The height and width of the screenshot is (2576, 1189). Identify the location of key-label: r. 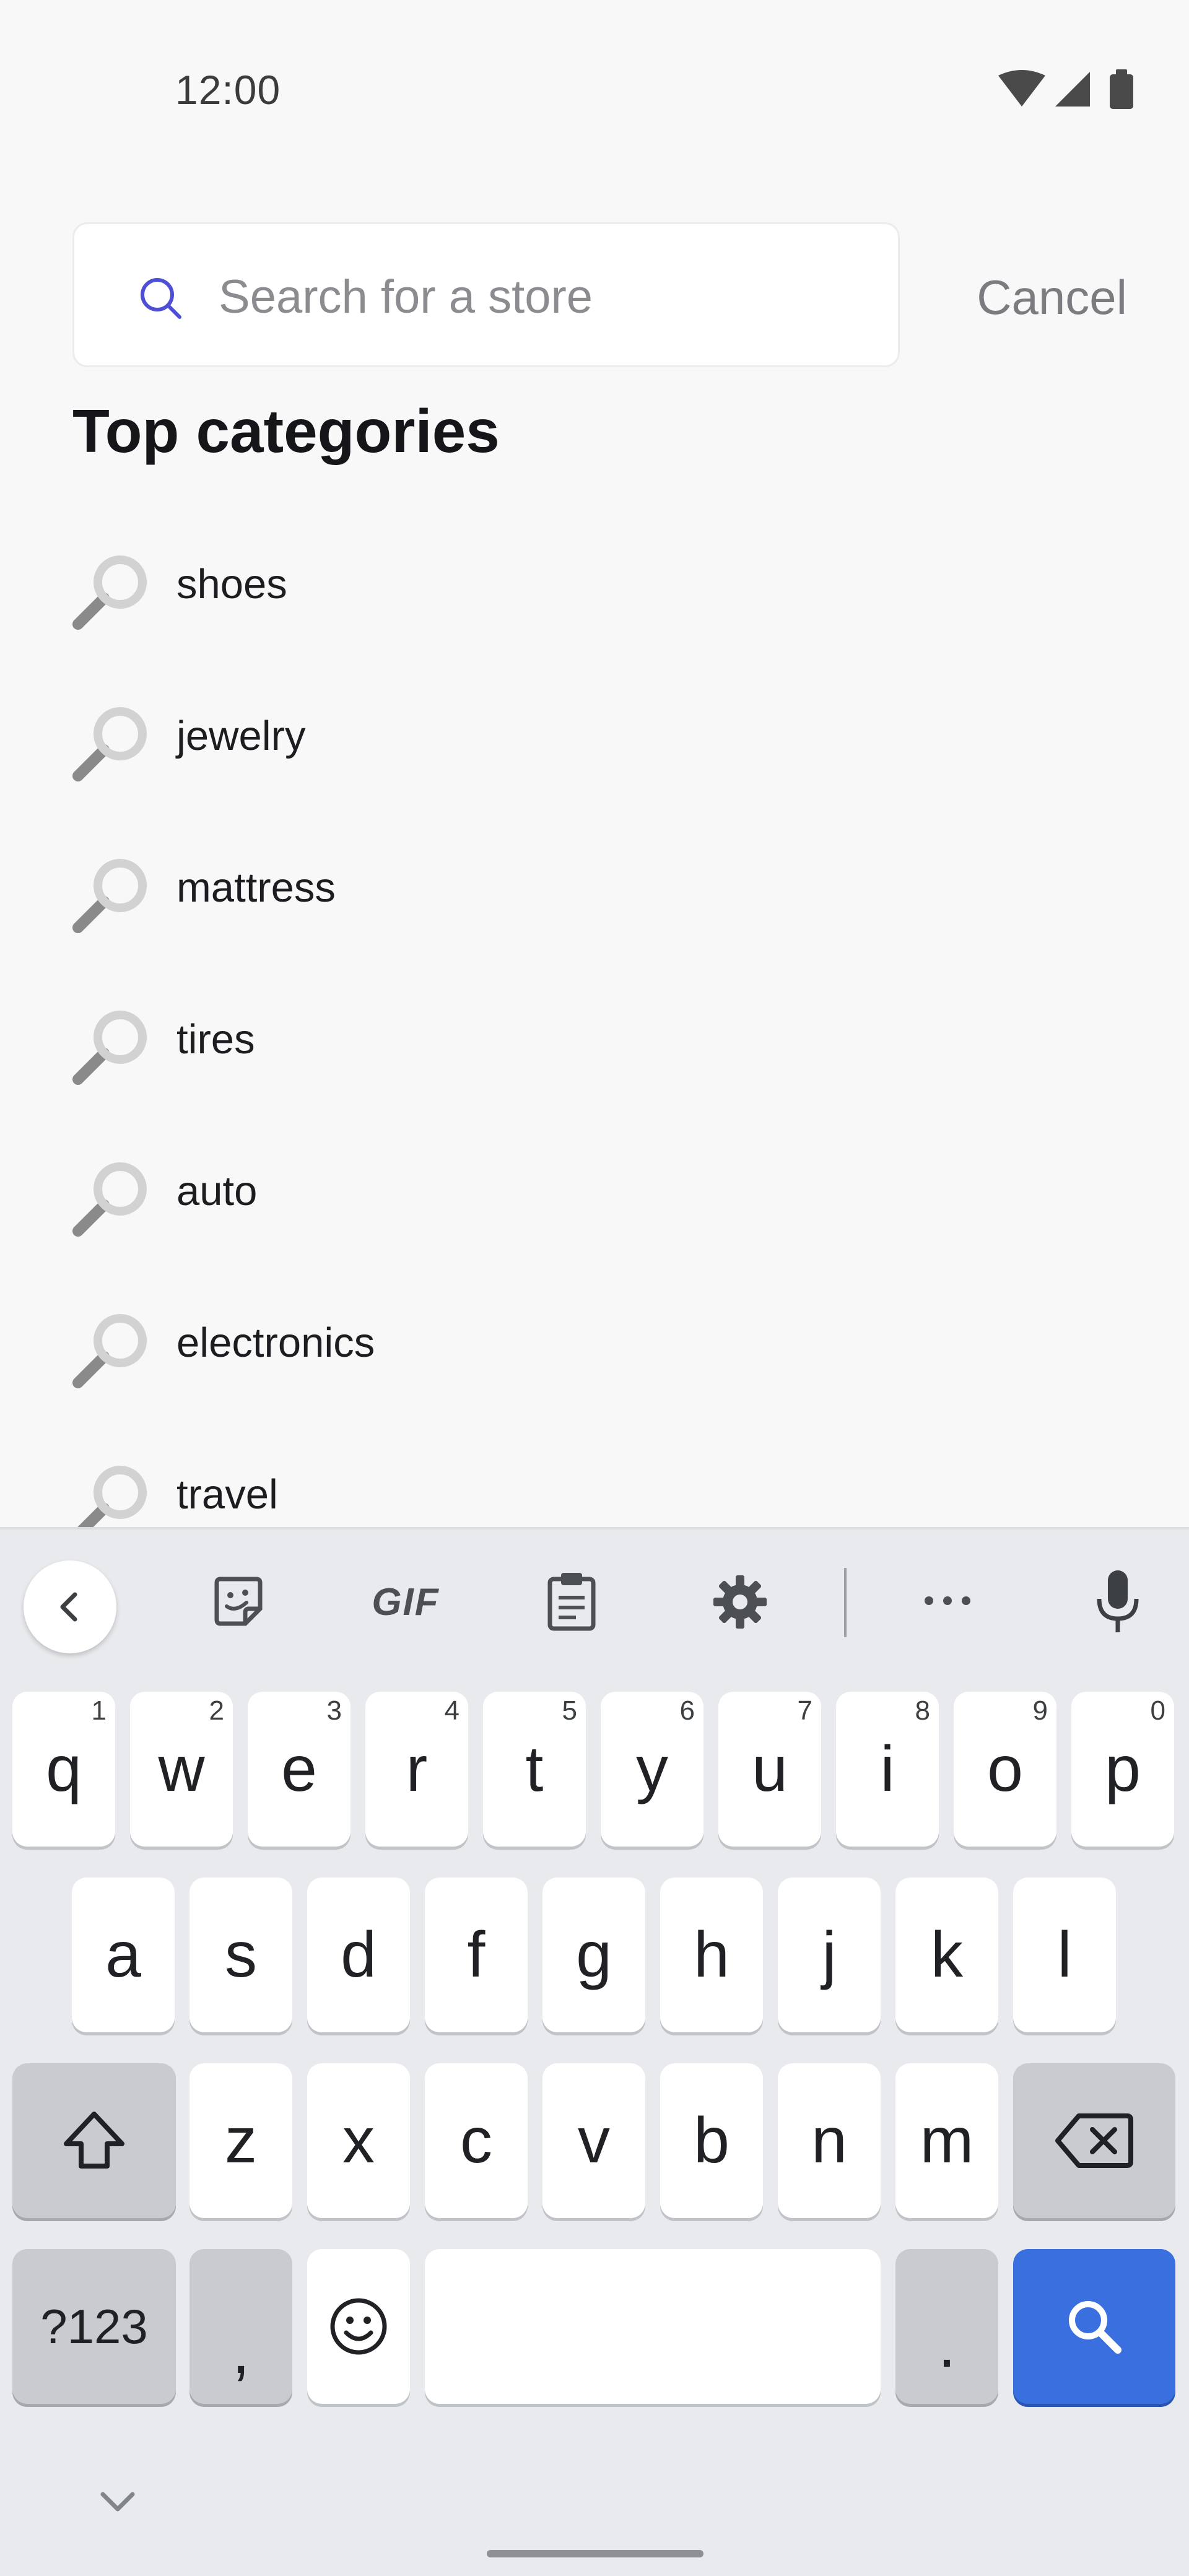
(417, 1769).